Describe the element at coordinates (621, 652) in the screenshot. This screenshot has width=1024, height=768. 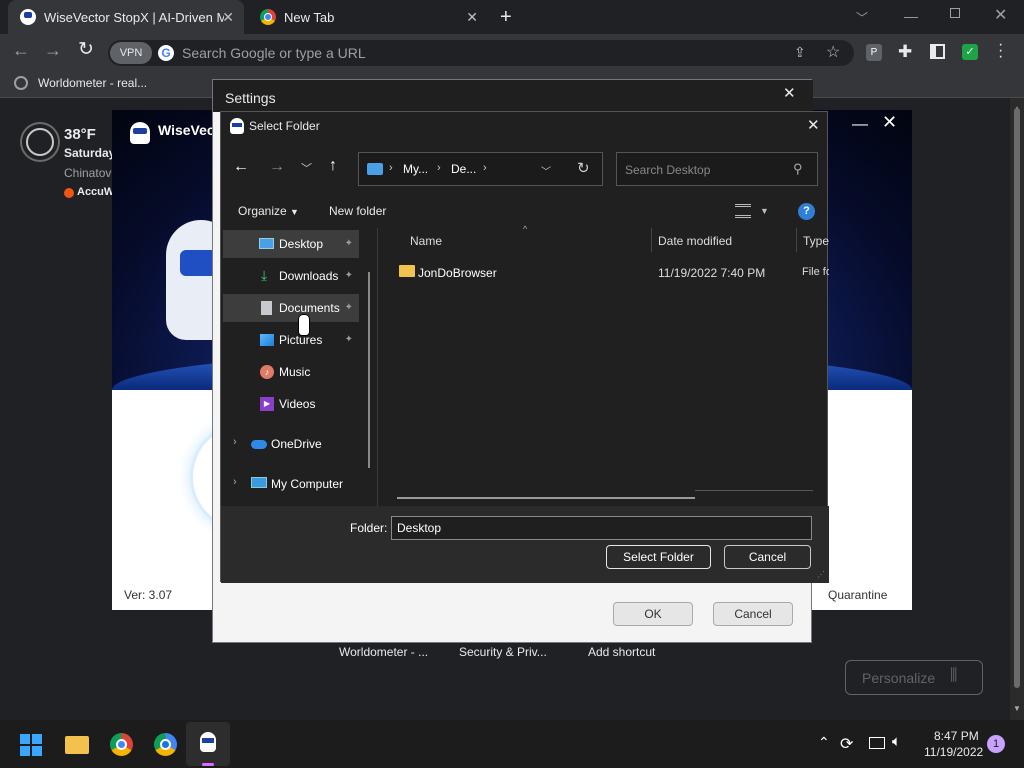
I see `shortcut-add: Add shortcut` at that location.